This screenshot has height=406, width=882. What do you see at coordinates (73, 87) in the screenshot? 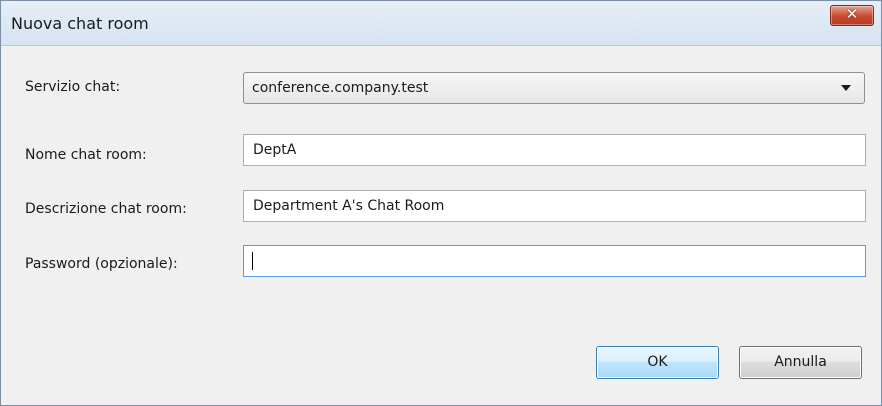
I see `service-label: Servizio chat:` at bounding box center [73, 87].